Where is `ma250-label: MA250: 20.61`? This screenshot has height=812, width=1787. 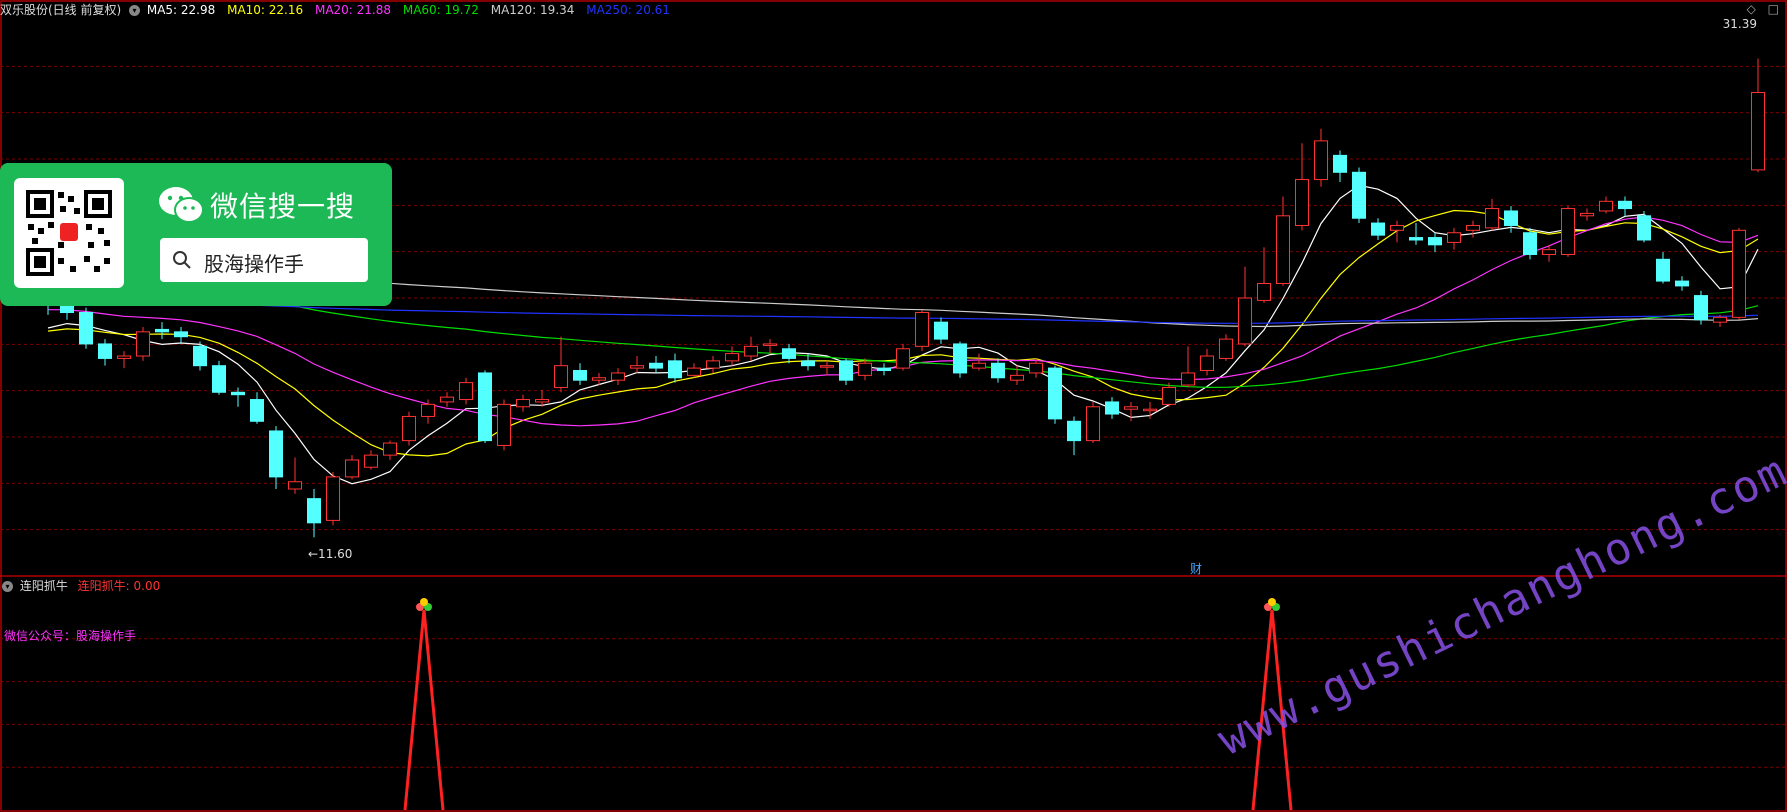
ma250-label: MA250: 20.61 is located at coordinates (628, 10).